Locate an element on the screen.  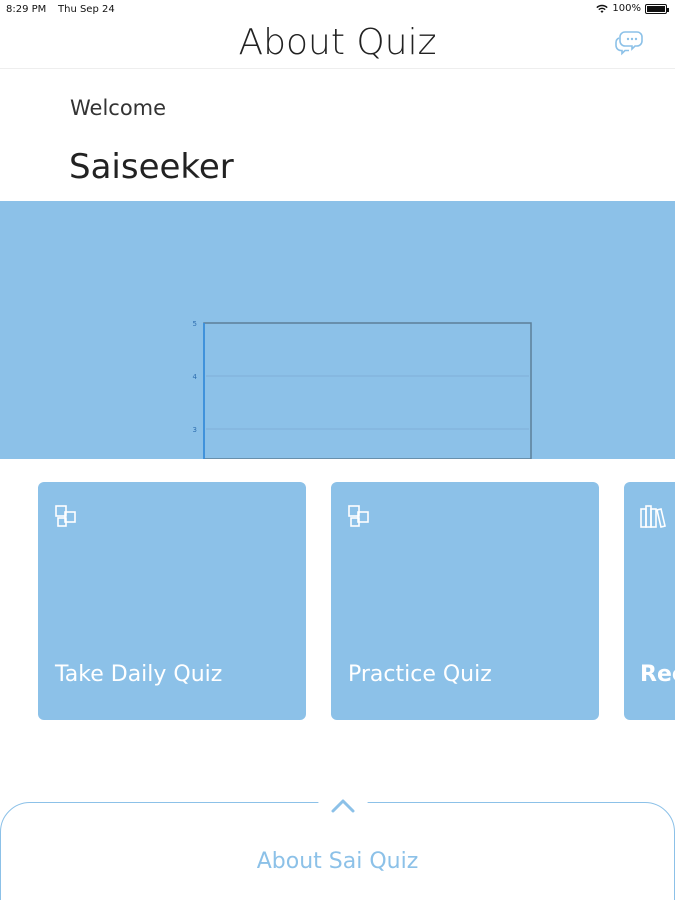
status-indicators: 100% is located at coordinates (632, 8).